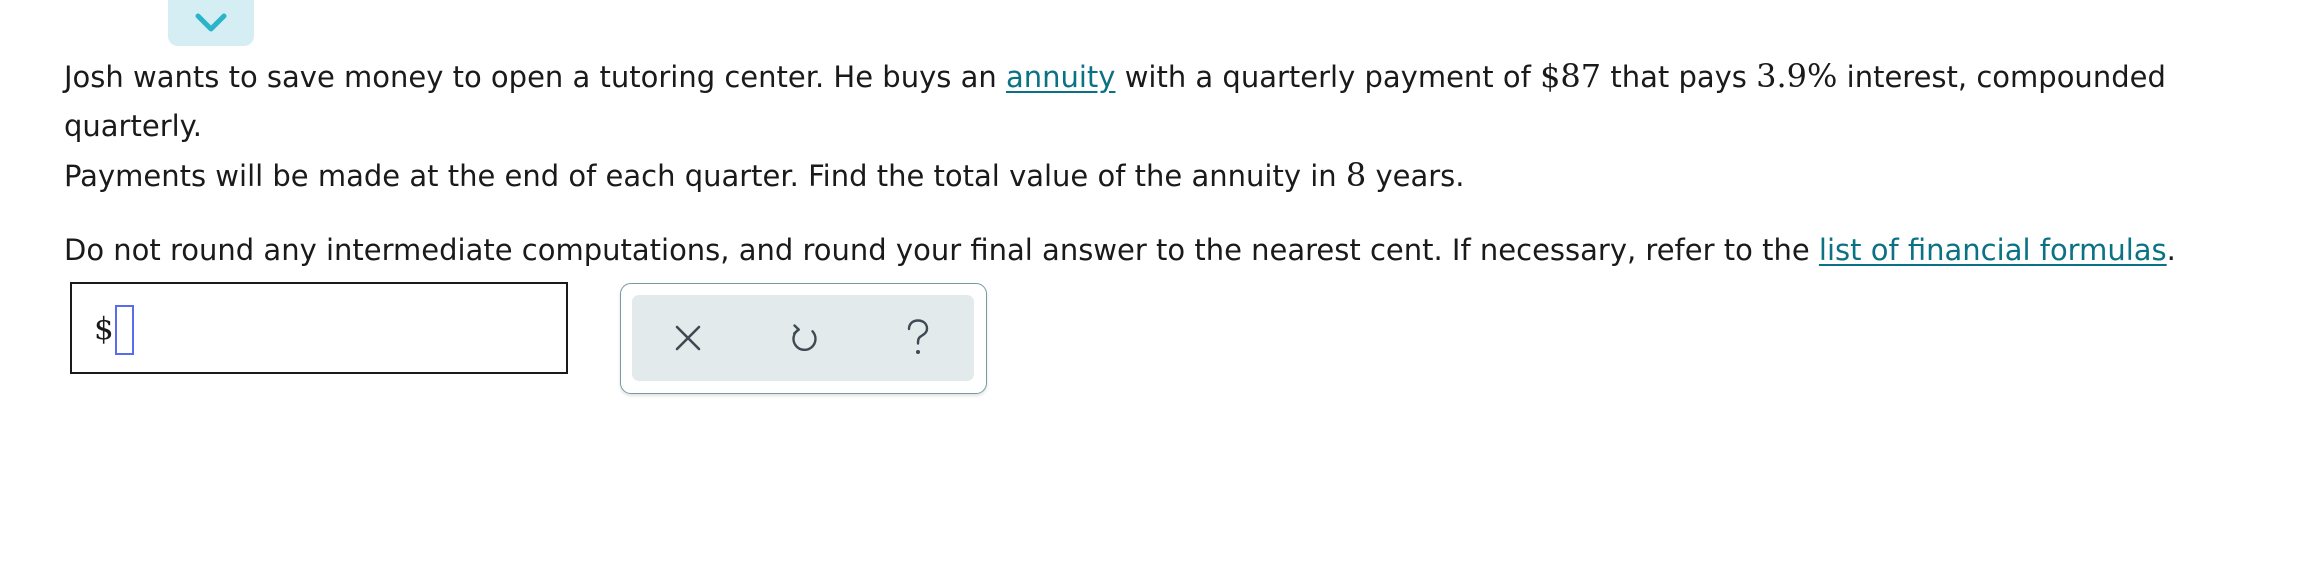 The image size is (2304, 564). Describe the element at coordinates (1571, 76) in the screenshot. I see `payment-amount: $87` at that location.